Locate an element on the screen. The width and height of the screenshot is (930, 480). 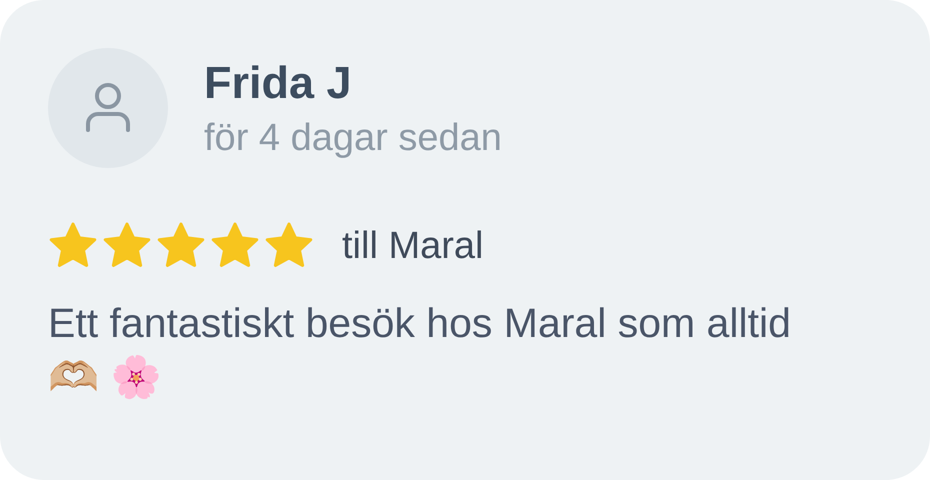
recipient-label: till Maral is located at coordinates (413, 246).